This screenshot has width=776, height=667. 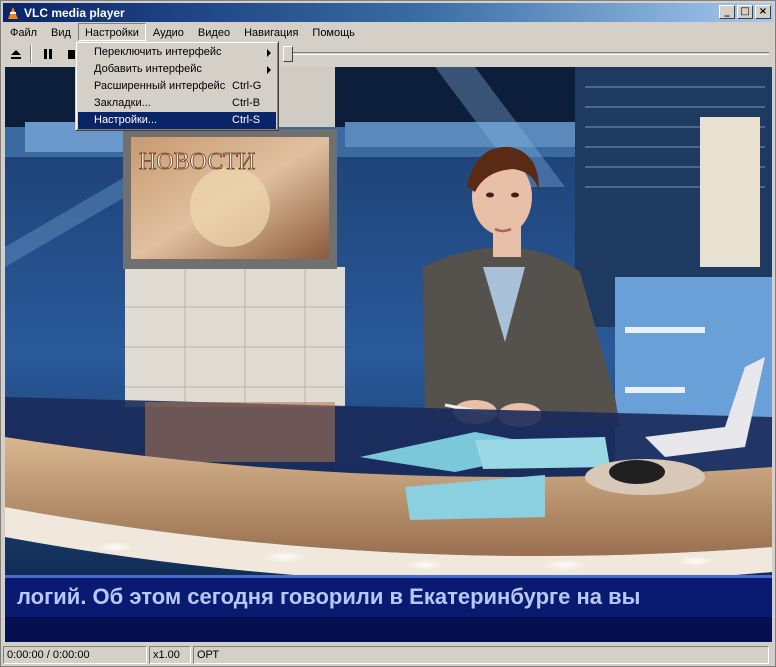 What do you see at coordinates (197, 162) in the screenshot?
I see `tv-screen-title: НОВОСТИ` at bounding box center [197, 162].